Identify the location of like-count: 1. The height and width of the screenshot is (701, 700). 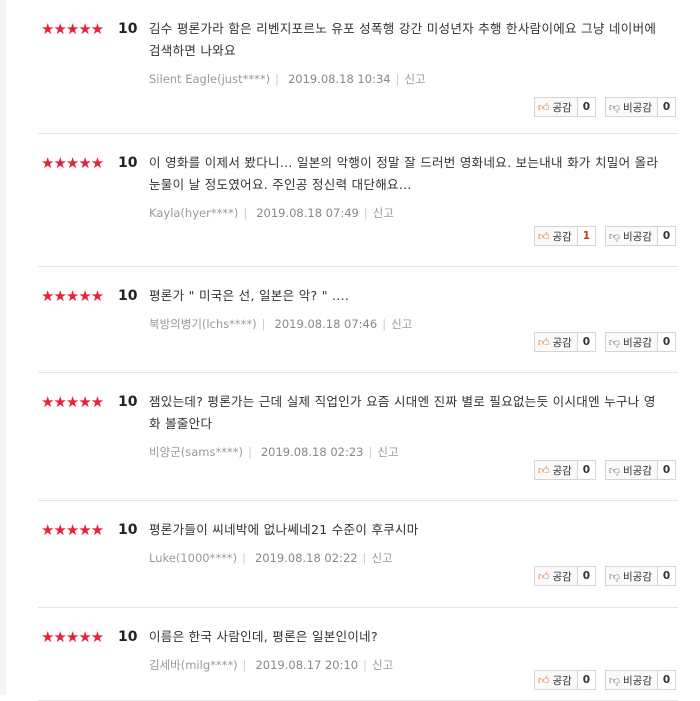
(586, 236).